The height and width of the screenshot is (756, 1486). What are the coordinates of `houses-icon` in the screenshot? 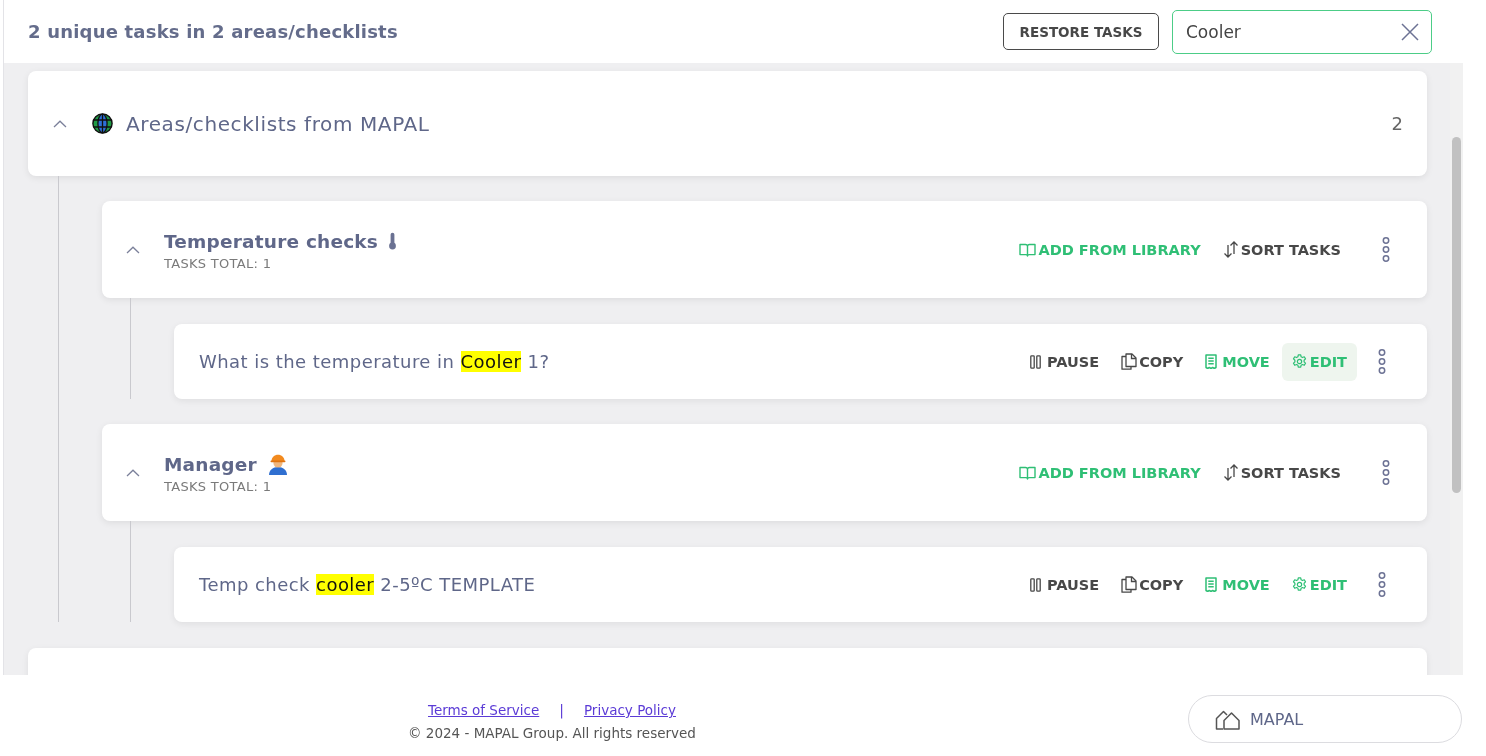 It's located at (1227, 719).